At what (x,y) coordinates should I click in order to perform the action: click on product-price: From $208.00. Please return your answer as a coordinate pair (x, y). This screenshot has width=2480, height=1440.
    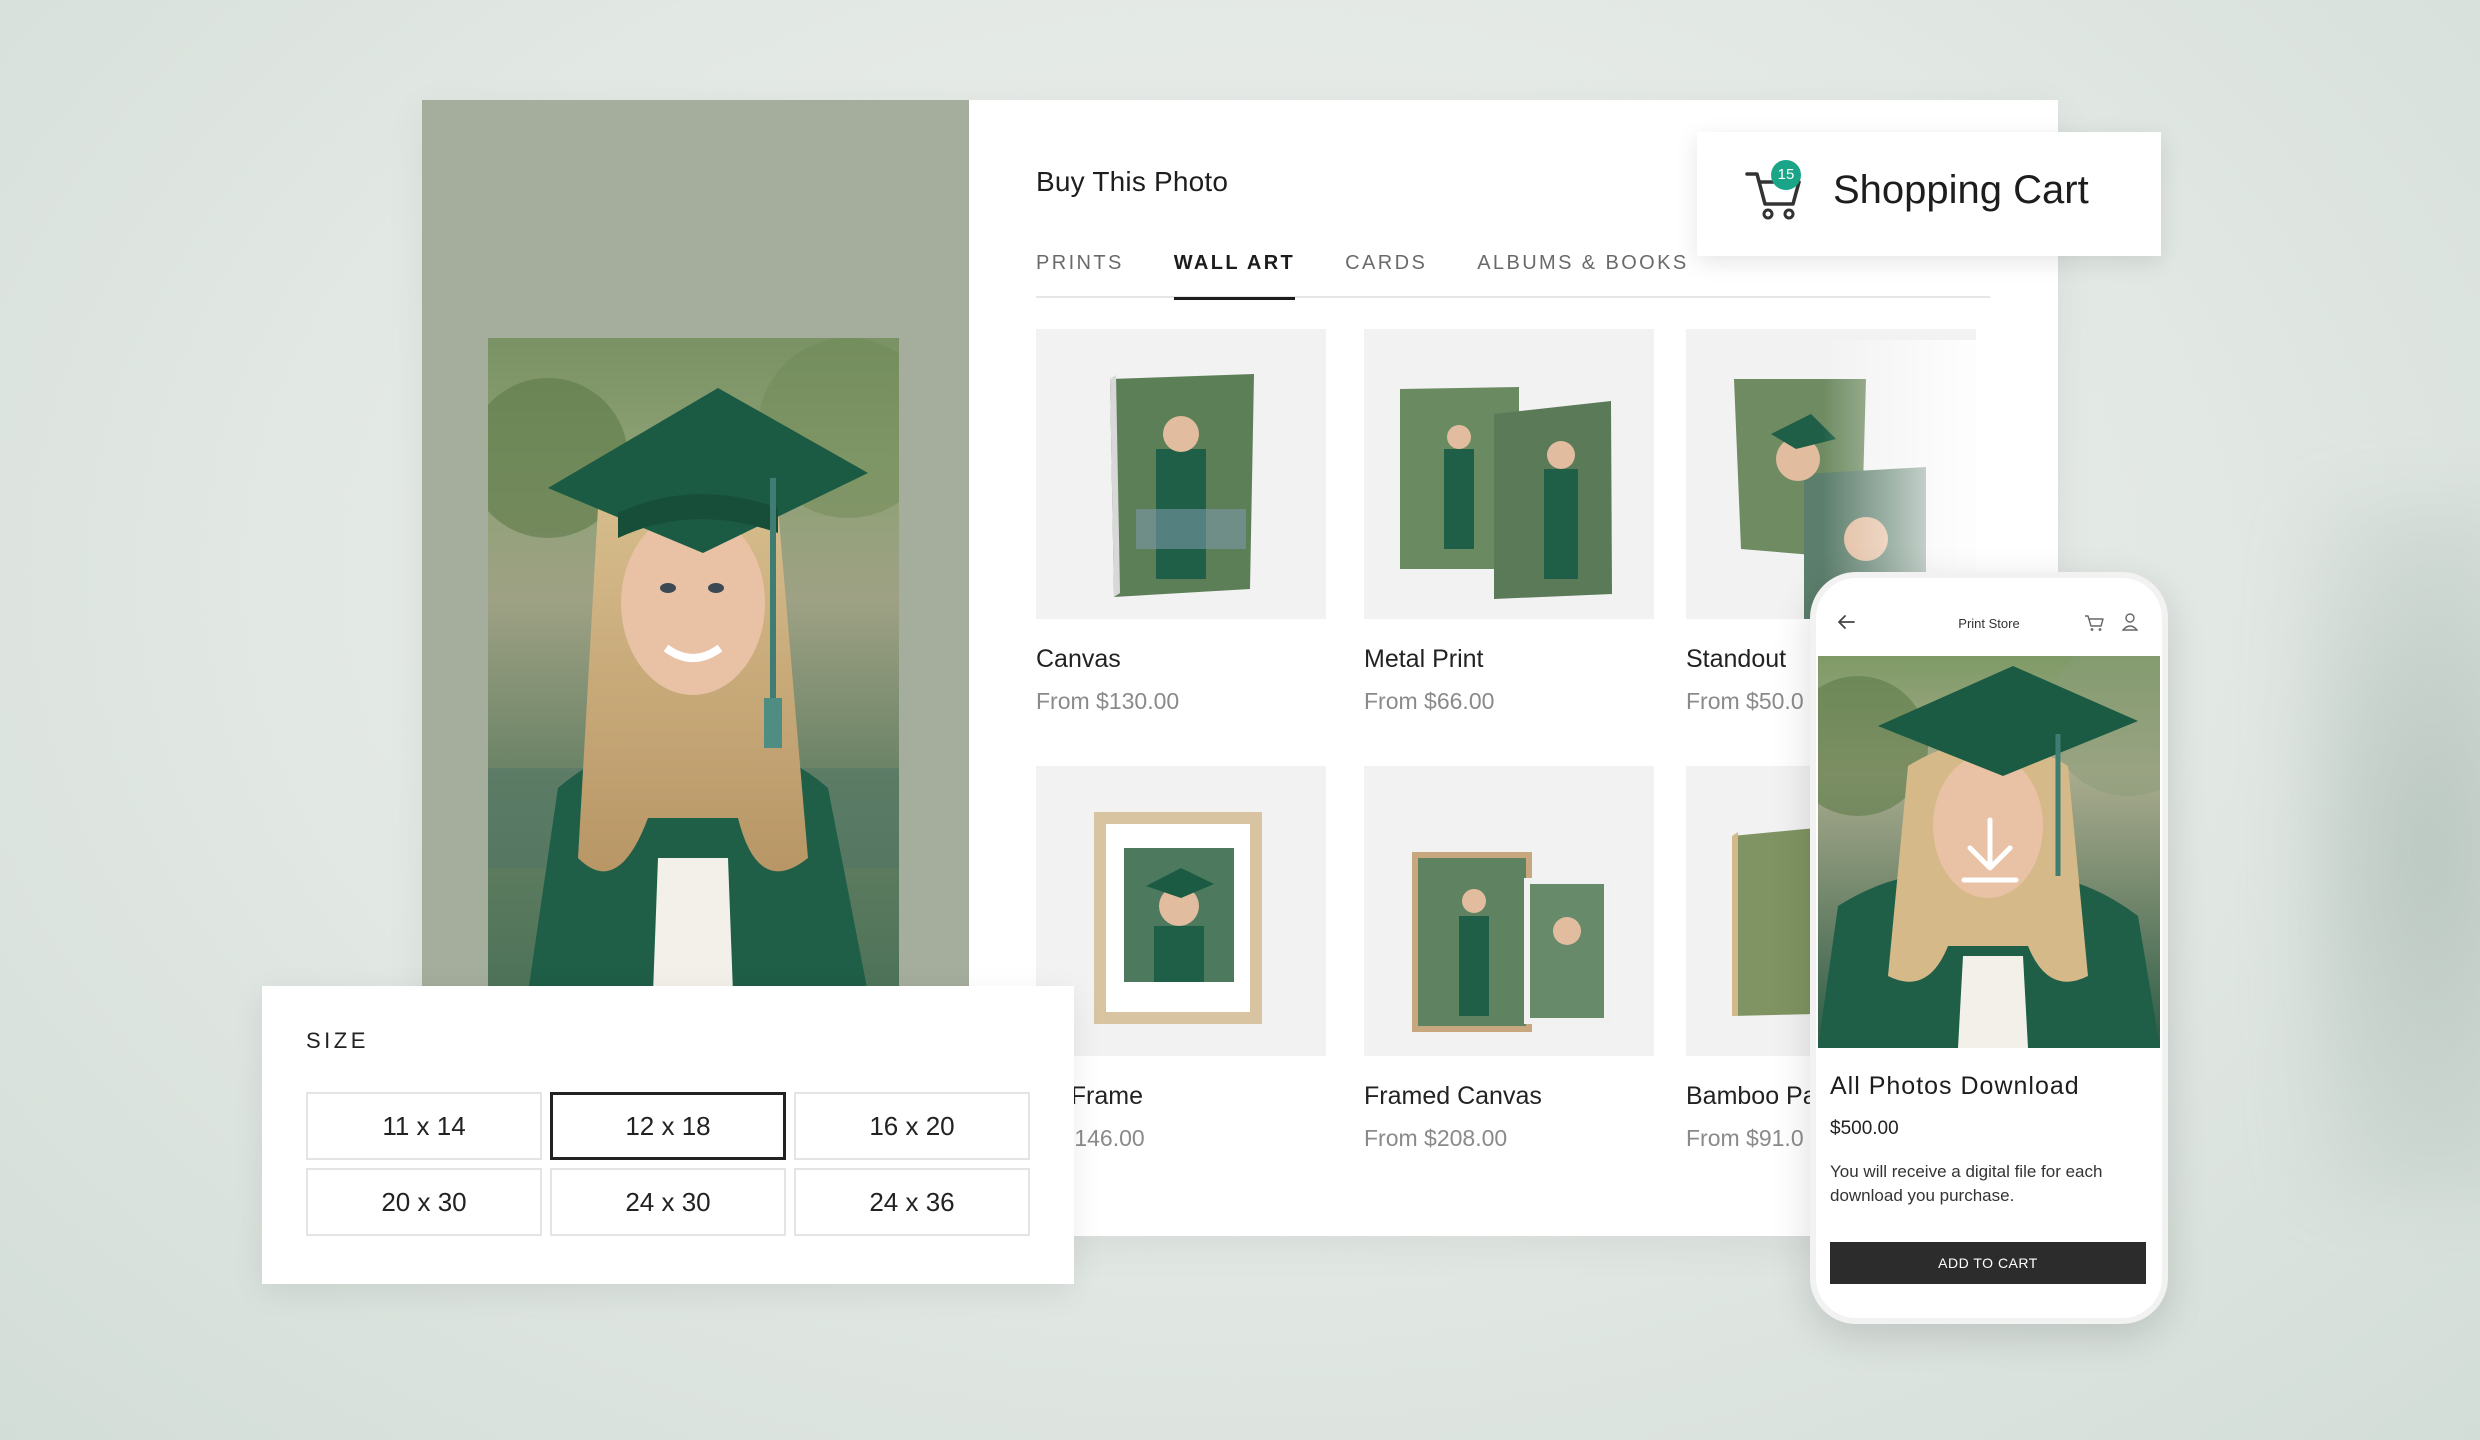
    Looking at the image, I should click on (1436, 1138).